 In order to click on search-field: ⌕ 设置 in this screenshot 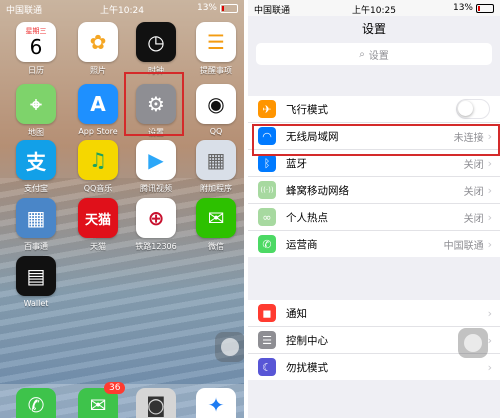, I will do `click(374, 54)`.